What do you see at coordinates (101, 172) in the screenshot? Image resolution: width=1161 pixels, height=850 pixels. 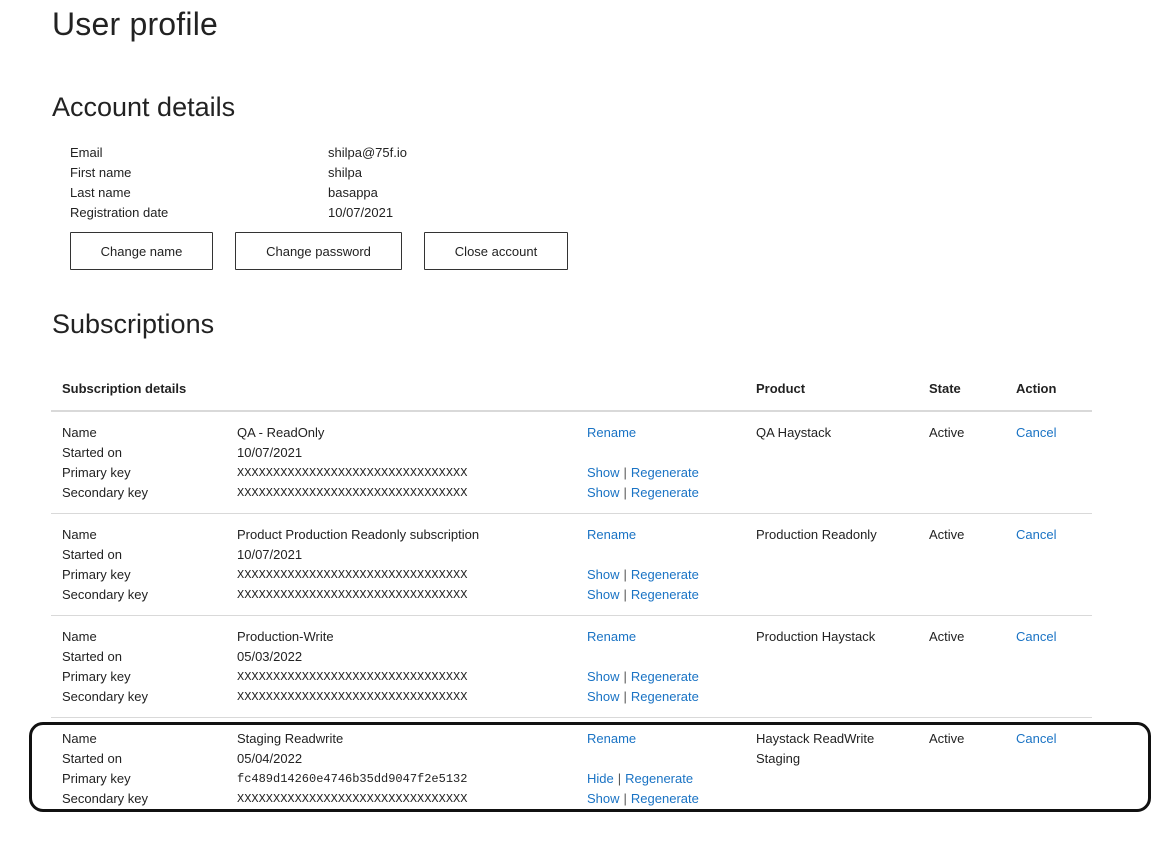 I see `first-name-label: First name` at bounding box center [101, 172].